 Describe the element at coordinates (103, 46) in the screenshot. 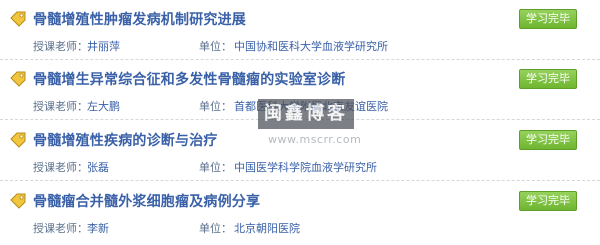

I see `teacher-name: 井丽萍` at that location.